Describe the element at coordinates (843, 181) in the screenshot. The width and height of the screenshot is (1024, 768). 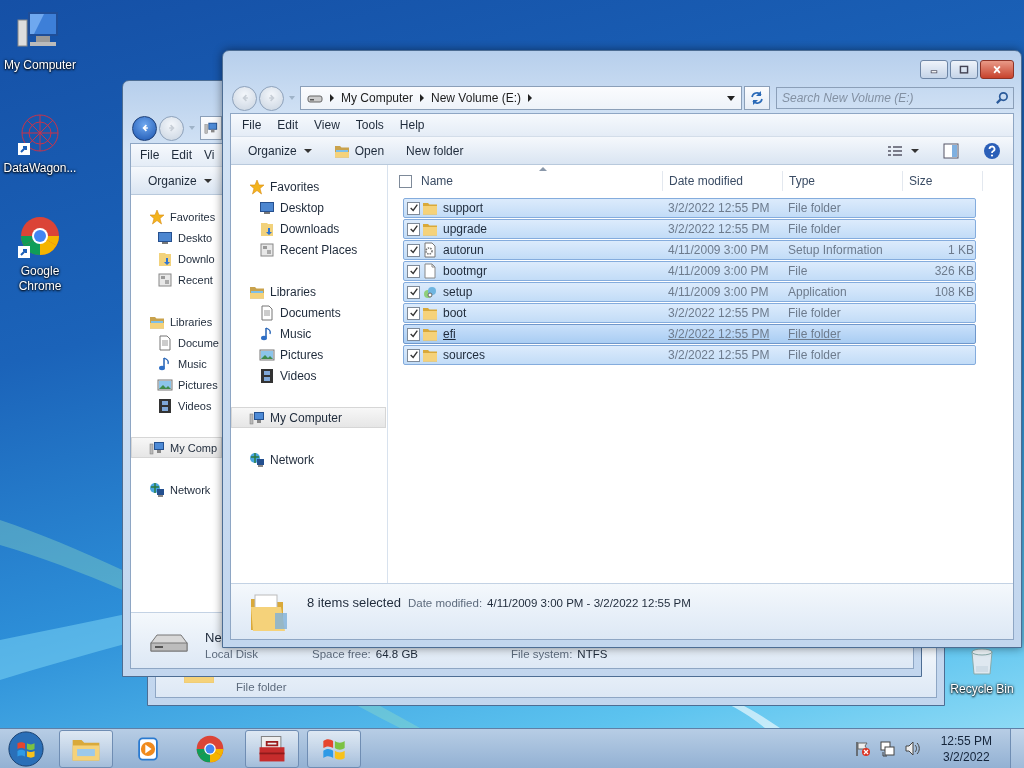
I see `column-header: Type` at that location.